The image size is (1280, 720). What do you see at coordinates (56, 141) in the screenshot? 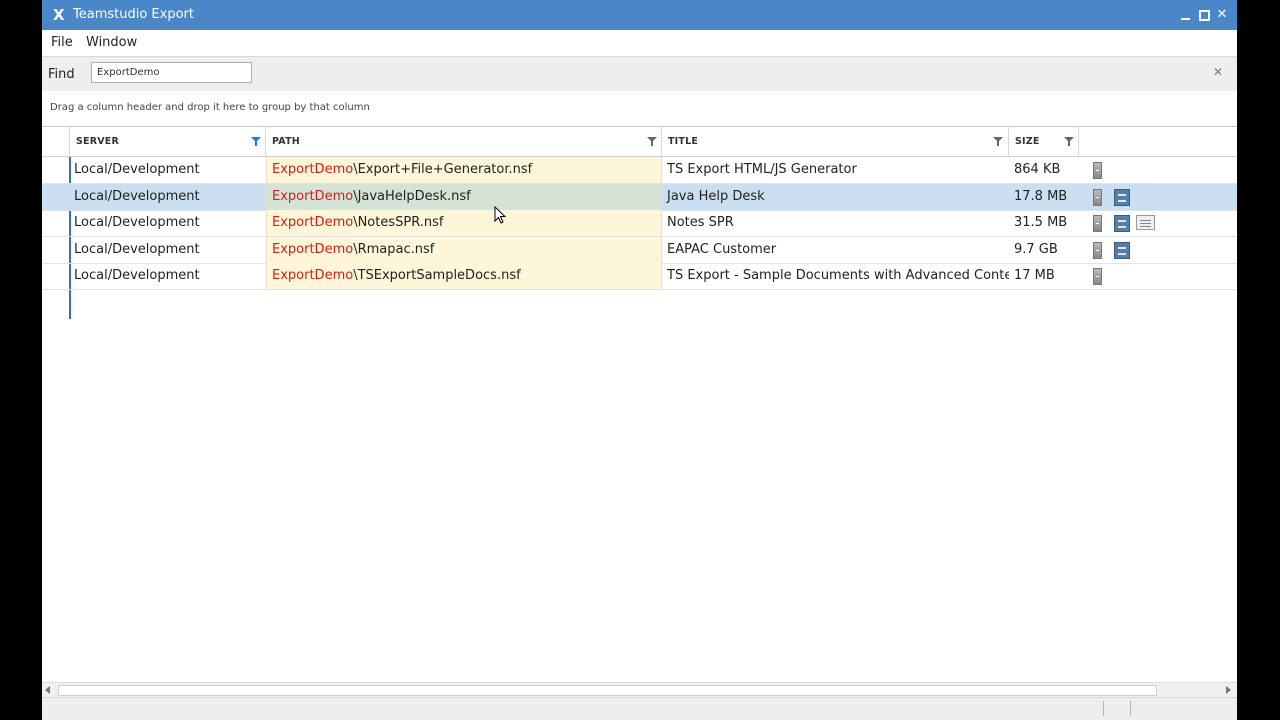
I see `row-indicator-header` at bounding box center [56, 141].